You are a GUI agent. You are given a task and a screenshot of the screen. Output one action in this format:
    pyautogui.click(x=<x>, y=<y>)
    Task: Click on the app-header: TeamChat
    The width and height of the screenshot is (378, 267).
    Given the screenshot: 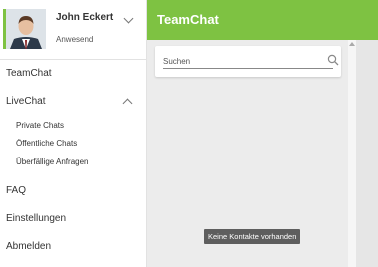 What is the action you would take?
    pyautogui.click(x=262, y=20)
    